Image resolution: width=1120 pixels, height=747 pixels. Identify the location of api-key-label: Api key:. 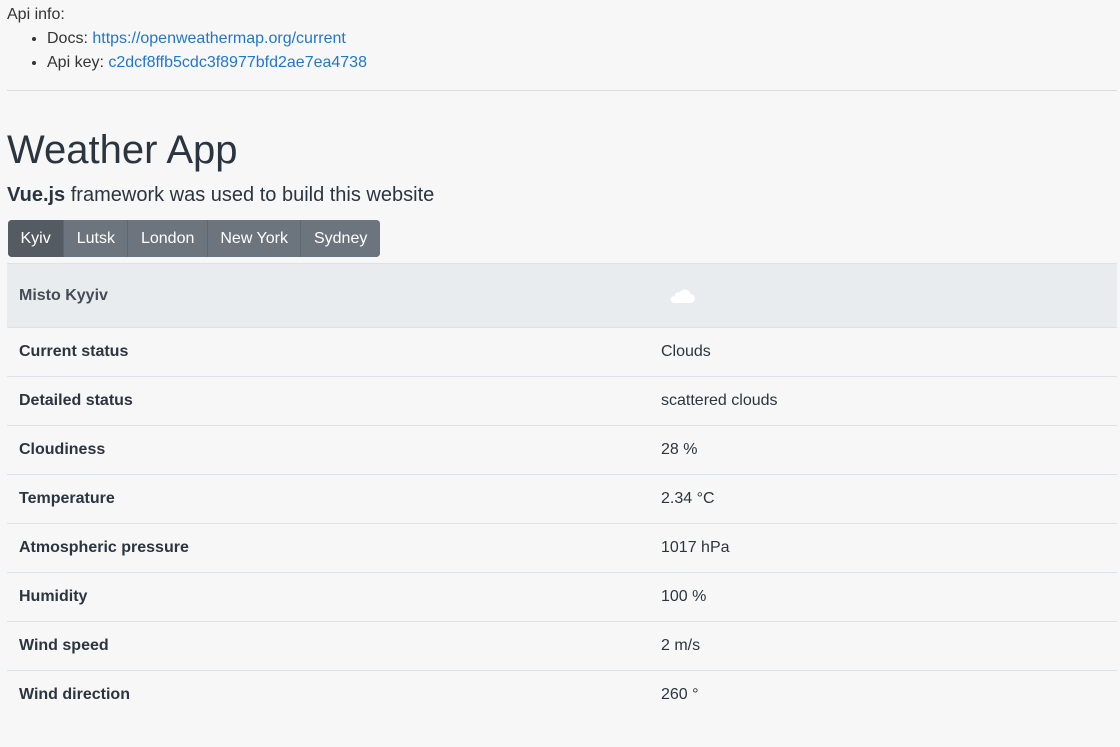
(75, 62).